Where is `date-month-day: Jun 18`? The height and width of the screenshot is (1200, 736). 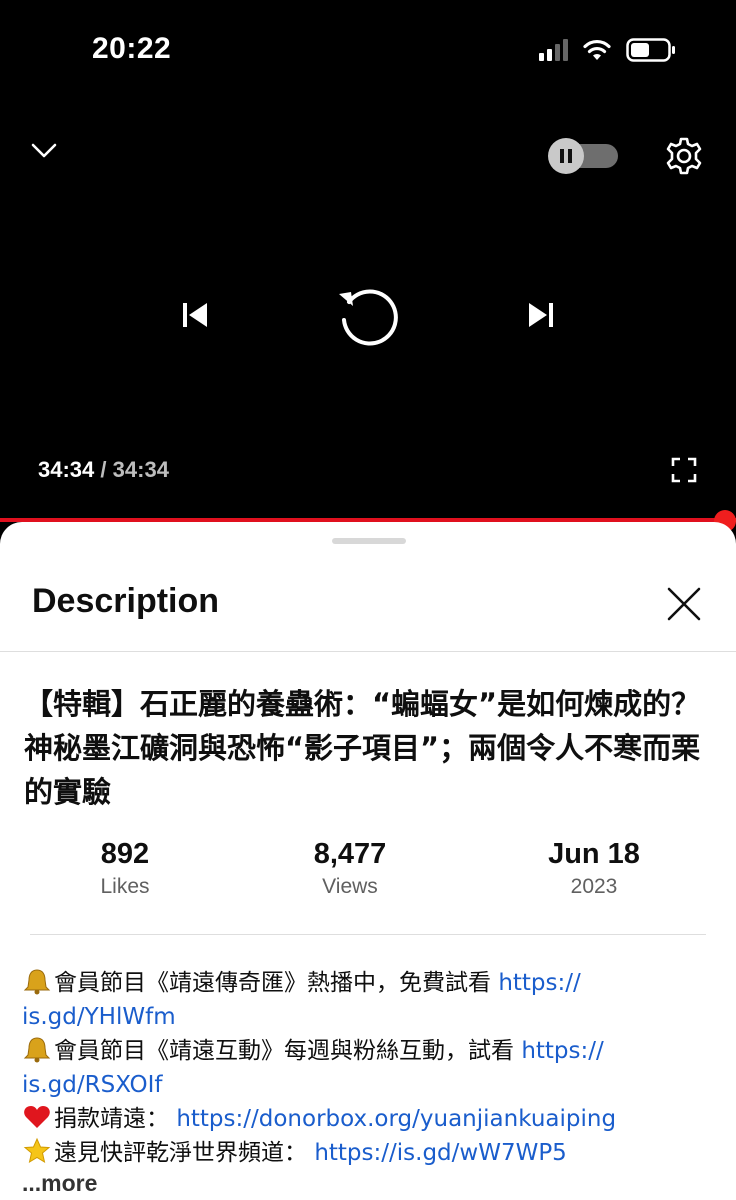
date-month-day: Jun 18 is located at coordinates (594, 854).